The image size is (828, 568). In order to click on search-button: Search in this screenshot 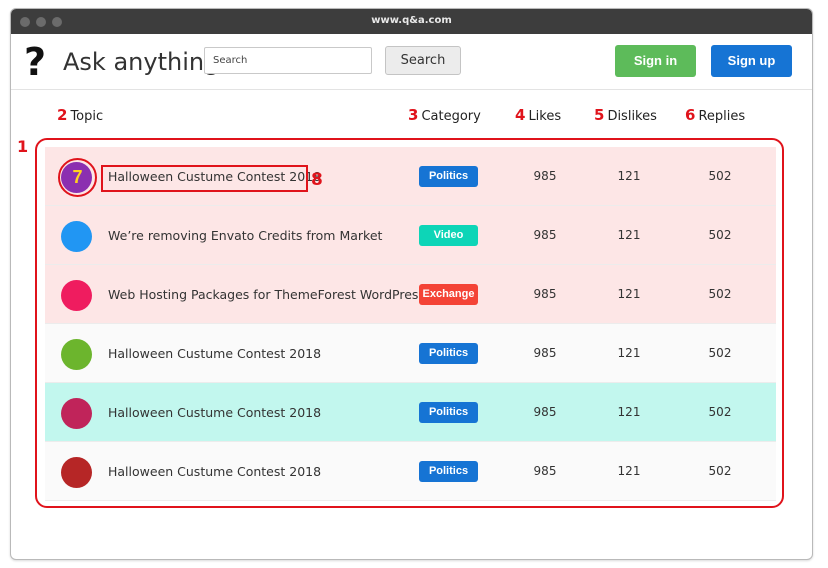, I will do `click(423, 60)`.